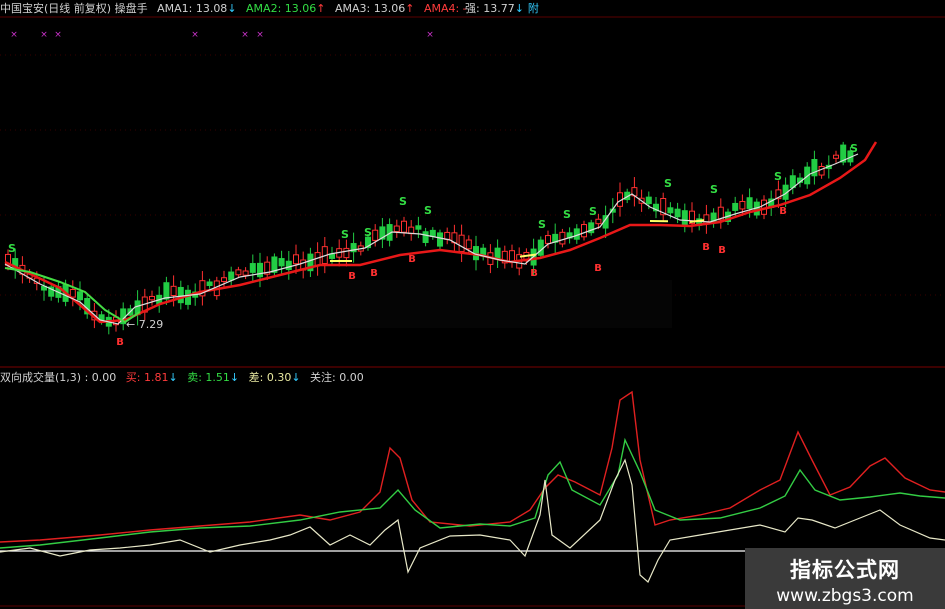 This screenshot has height=609, width=945. What do you see at coordinates (274, 377) in the screenshot?
I see `diff-value: 差: 0.30↓` at bounding box center [274, 377].